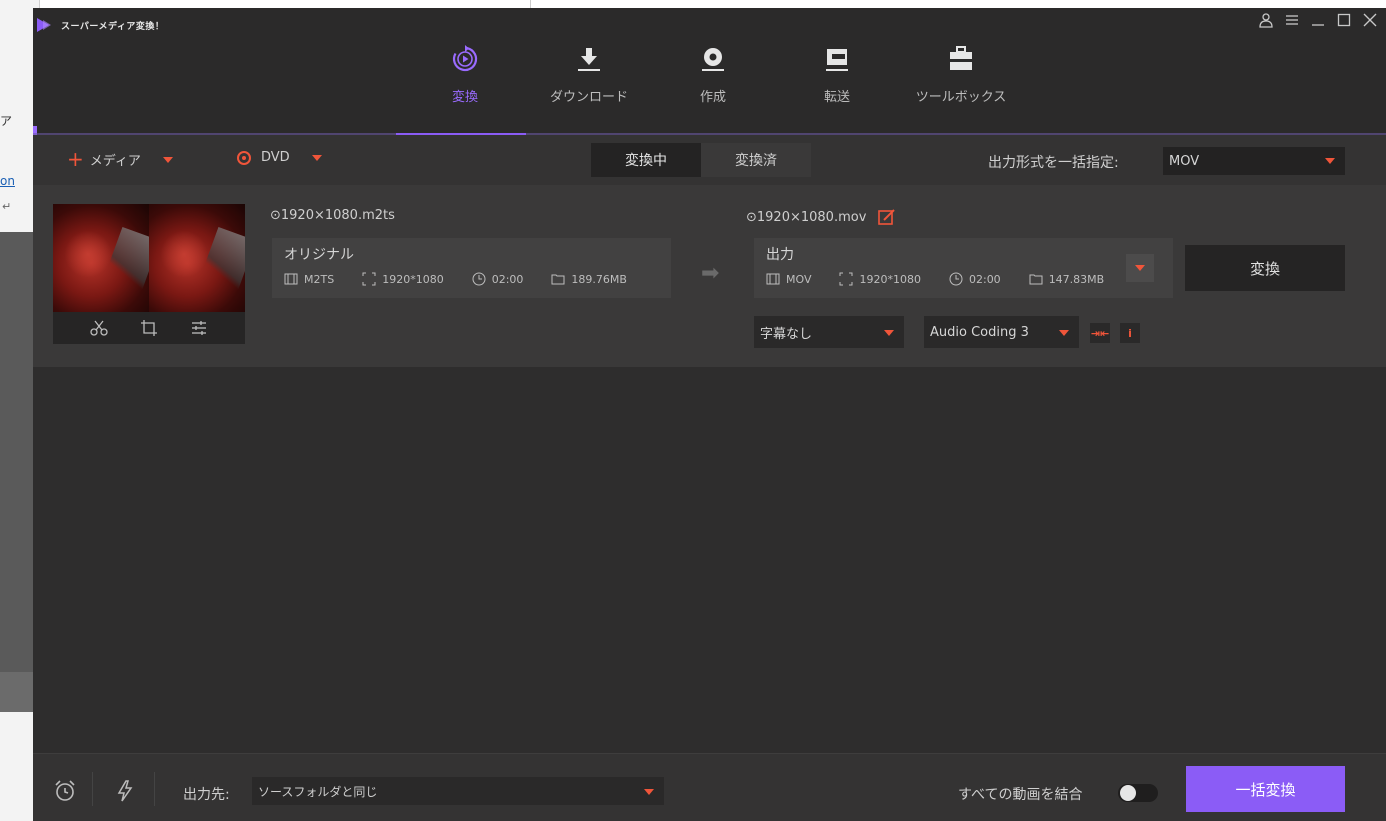 The image size is (1386, 821). Describe the element at coordinates (806, 217) in the screenshot. I see `output-filename-text: ⊙1920×1080.mov` at that location.